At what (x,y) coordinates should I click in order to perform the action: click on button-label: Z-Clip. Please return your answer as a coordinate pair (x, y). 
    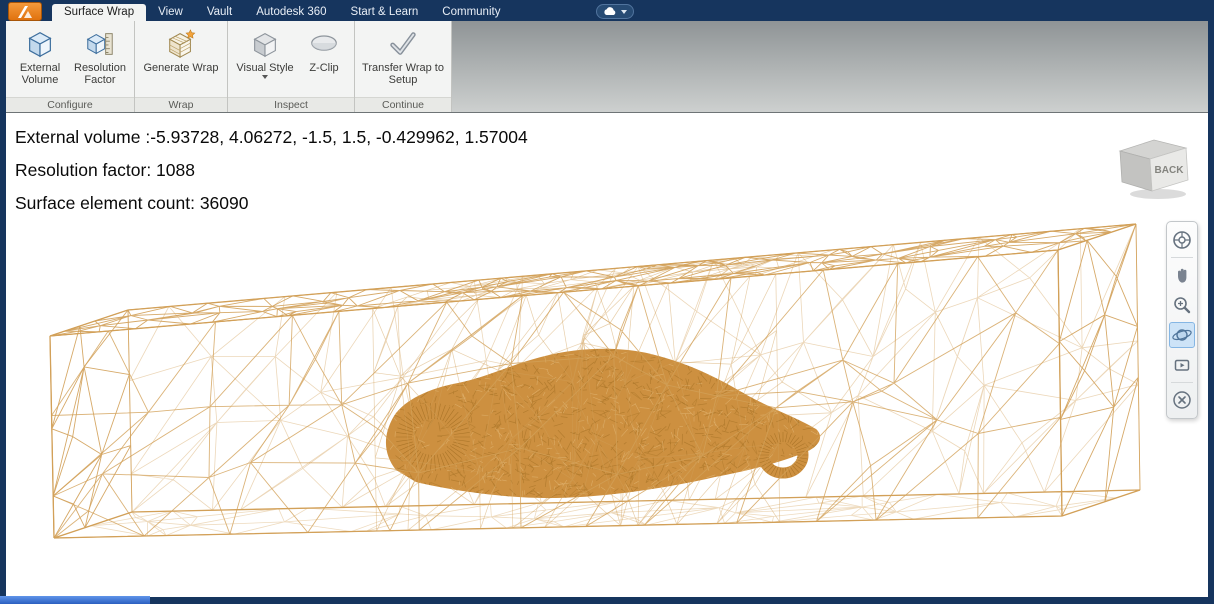
    Looking at the image, I should click on (324, 68).